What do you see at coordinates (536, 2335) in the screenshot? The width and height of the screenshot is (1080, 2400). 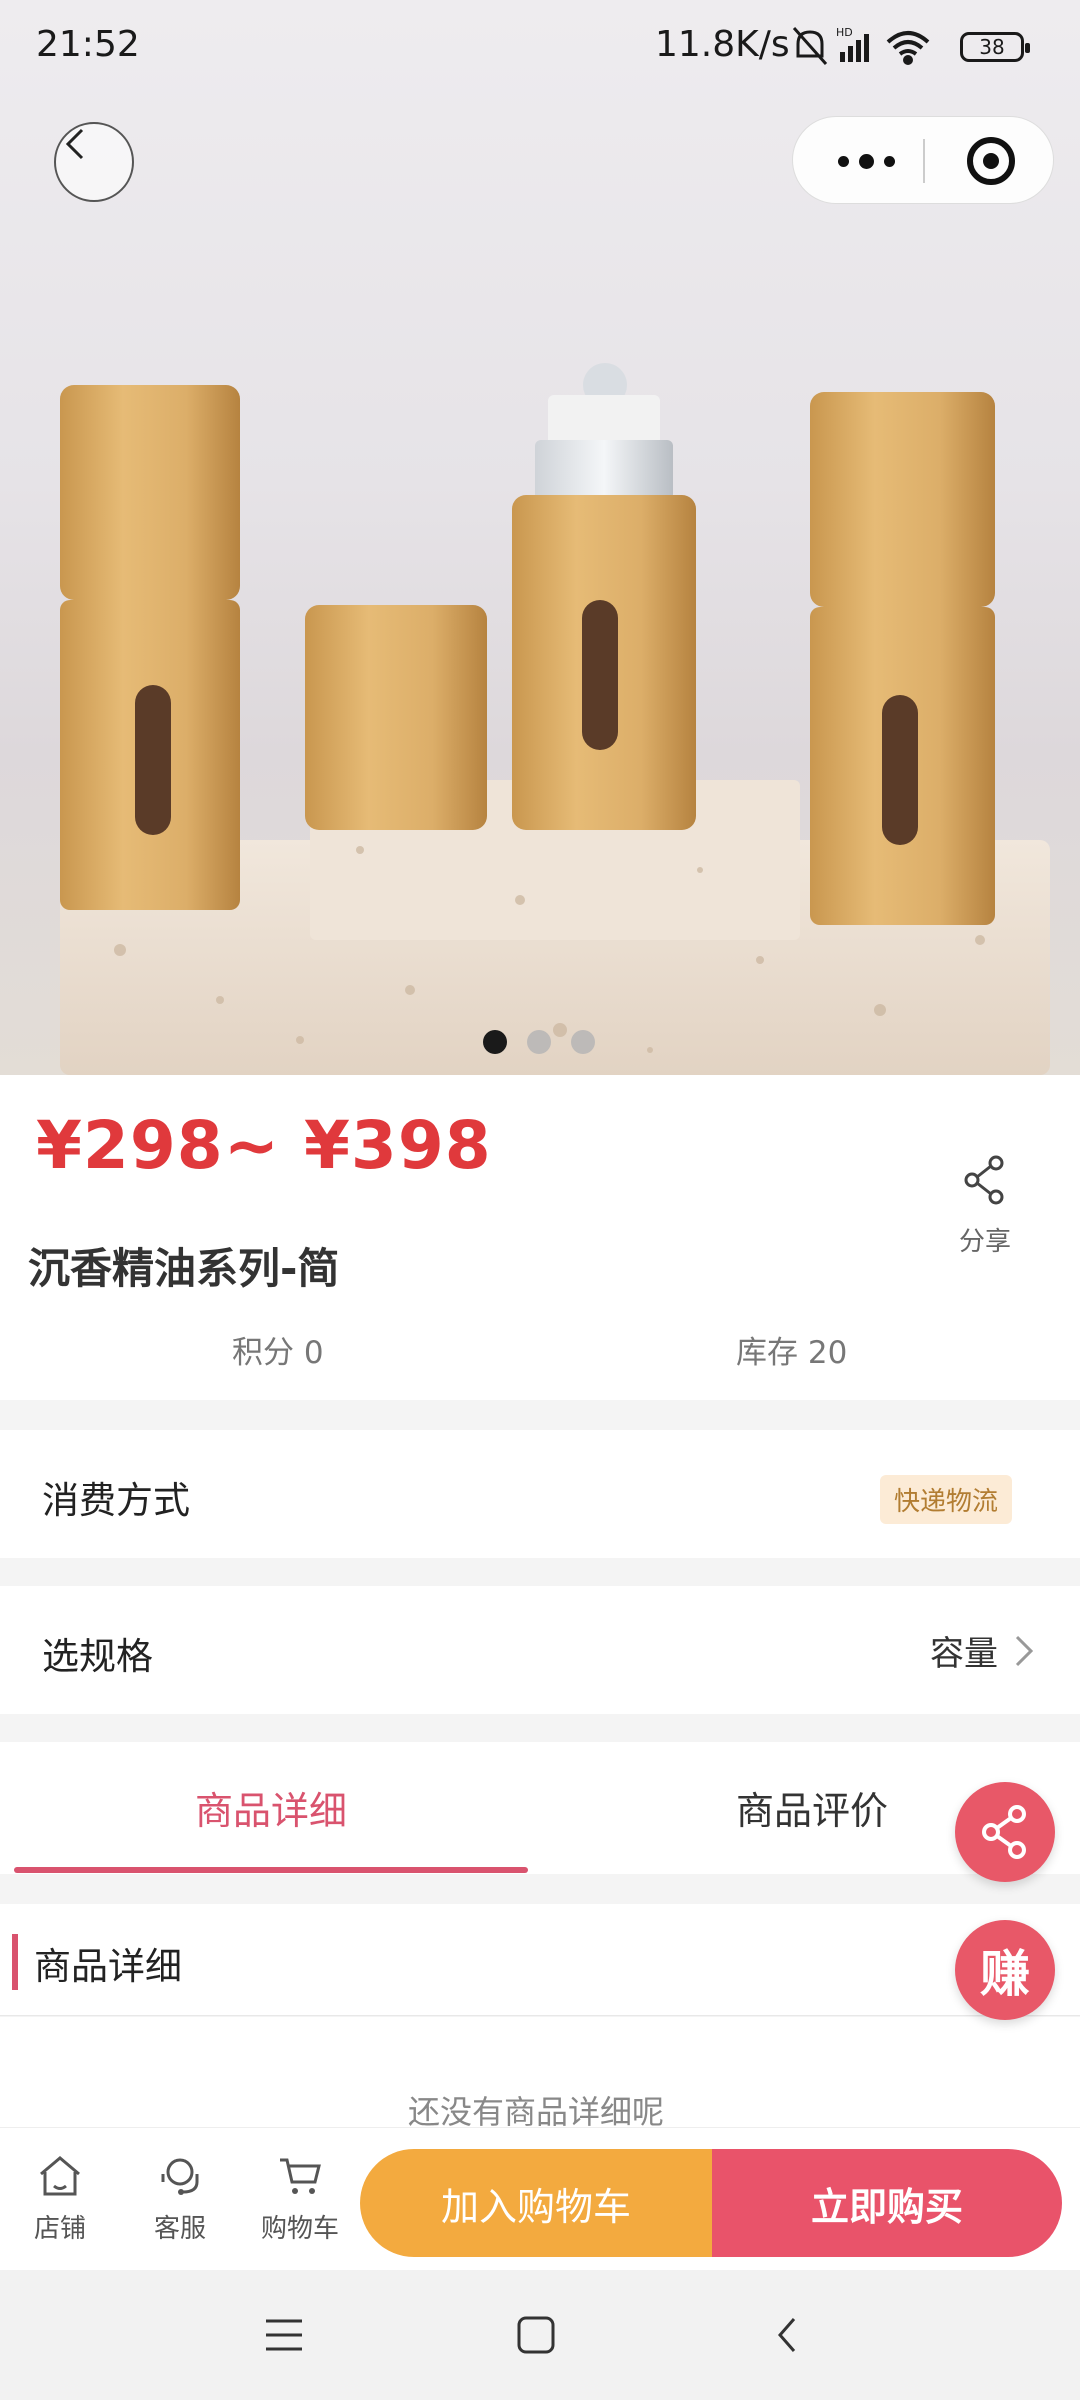 I see `home-icon` at bounding box center [536, 2335].